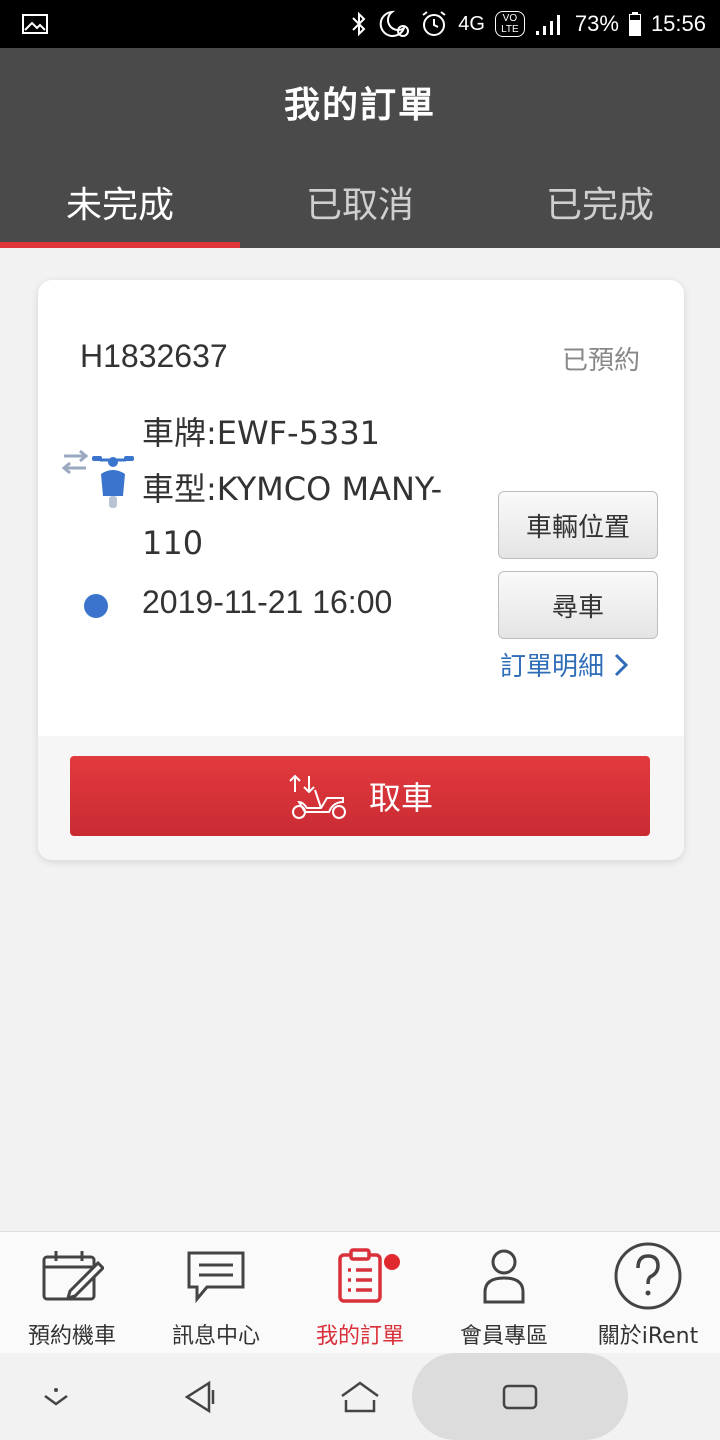  Describe the element at coordinates (97, 478) in the screenshot. I see `scooter-swap-icon` at that location.